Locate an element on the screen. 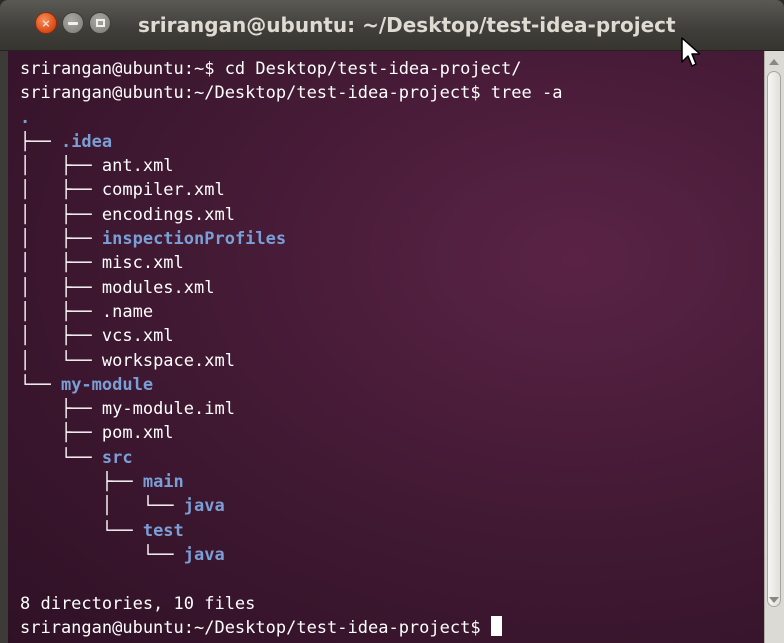 This screenshot has width=784, height=643. terminal-line: │ ├── encodings.xml is located at coordinates (392, 215).